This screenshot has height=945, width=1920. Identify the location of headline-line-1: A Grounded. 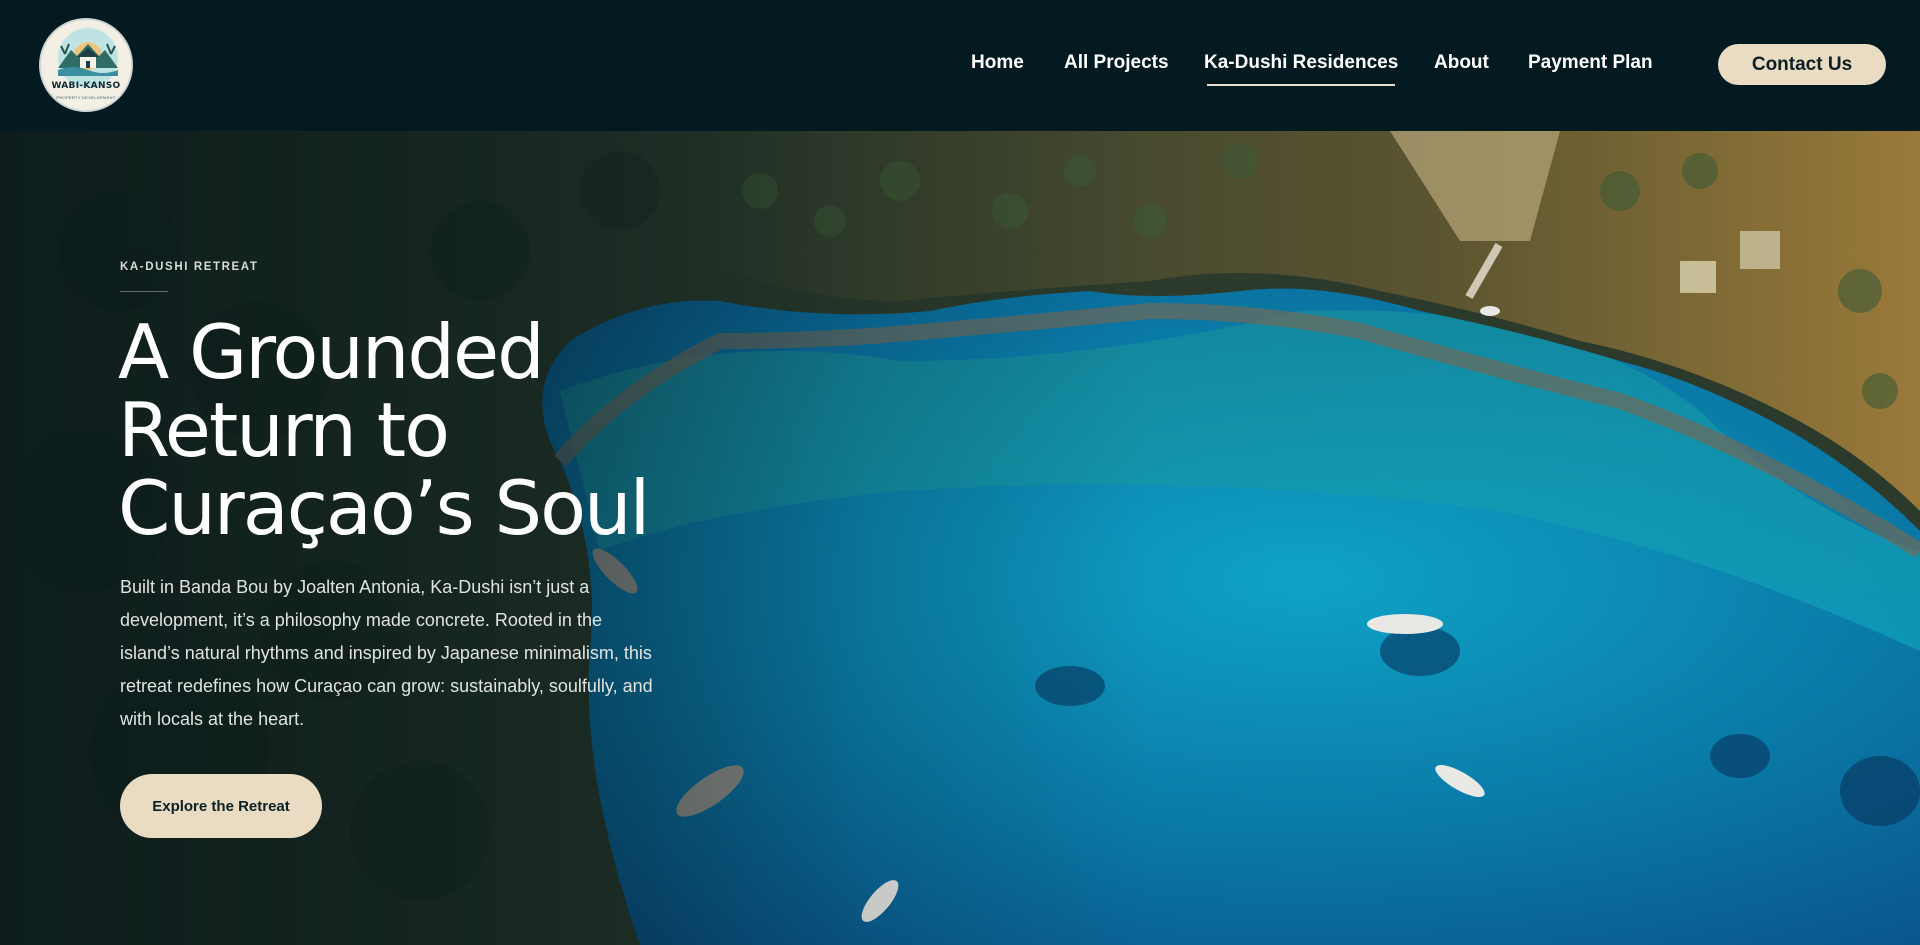
(331, 352).